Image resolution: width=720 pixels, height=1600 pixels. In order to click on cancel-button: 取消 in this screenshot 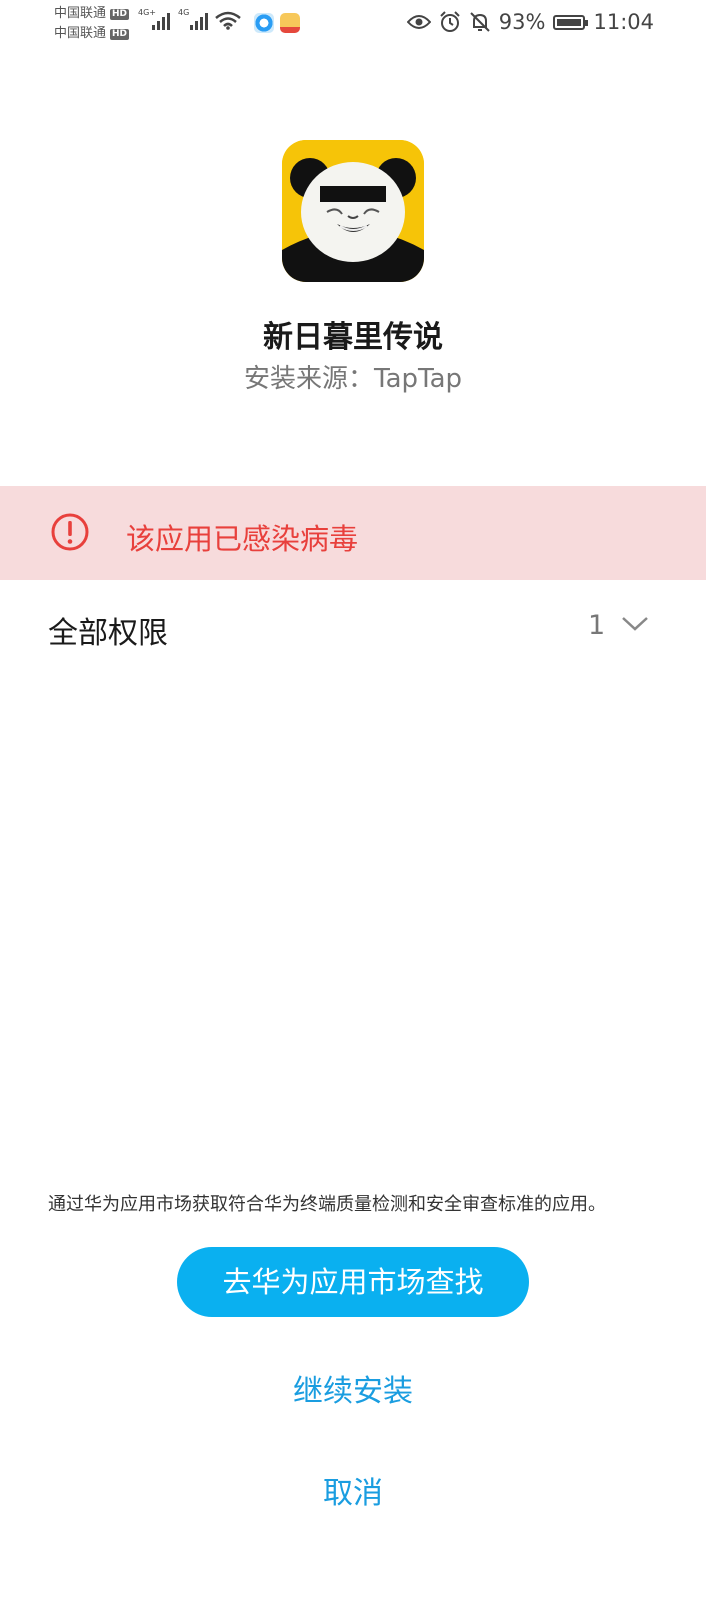, I will do `click(353, 1490)`.